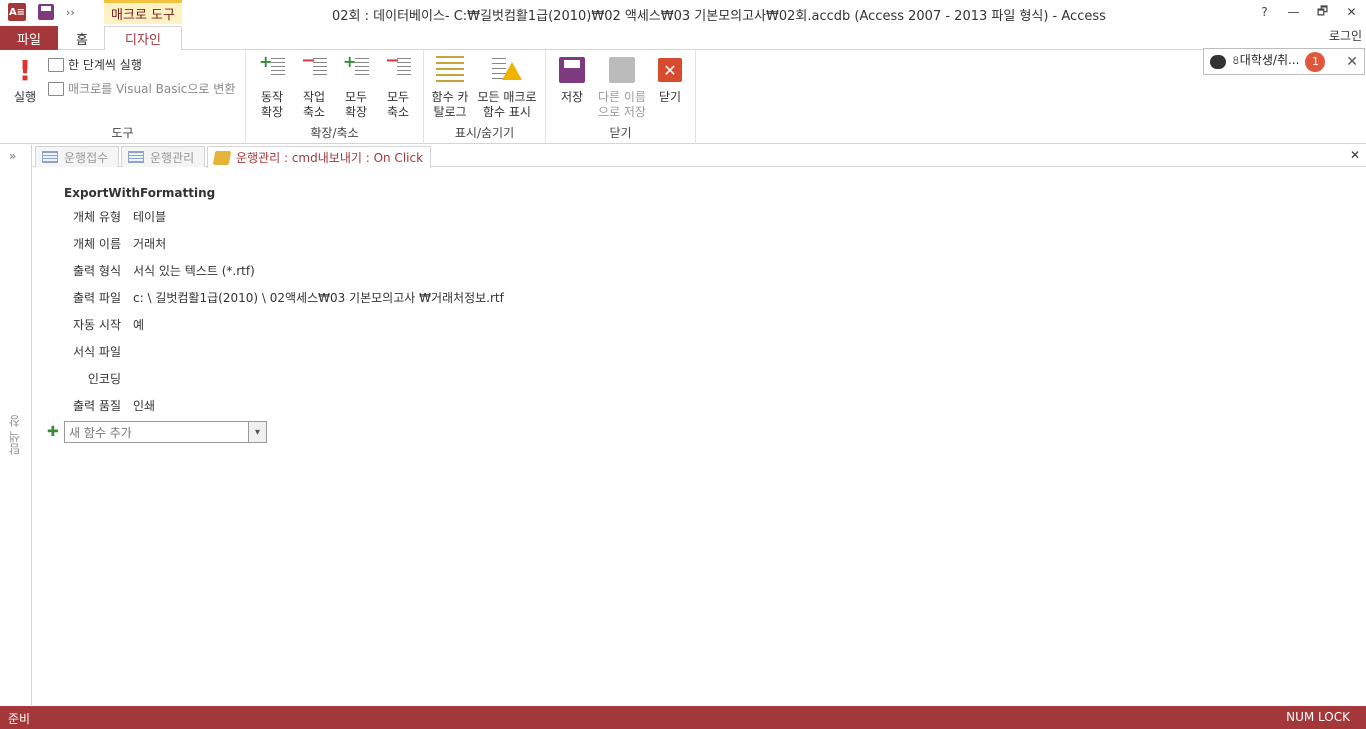 Image resolution: width=1366 pixels, height=729 pixels. What do you see at coordinates (330, 158) in the screenshot?
I see `doc-tab-label: 운행관리 : cmd내보내기 : On Click` at bounding box center [330, 158].